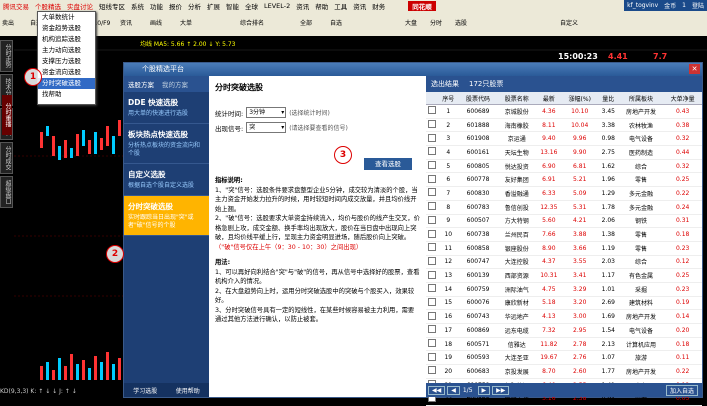 The width and height of the screenshot is (707, 406). What do you see at coordinates (252, 23) in the screenshot?
I see `toolbar-button: 综合排名` at bounding box center [252, 23].